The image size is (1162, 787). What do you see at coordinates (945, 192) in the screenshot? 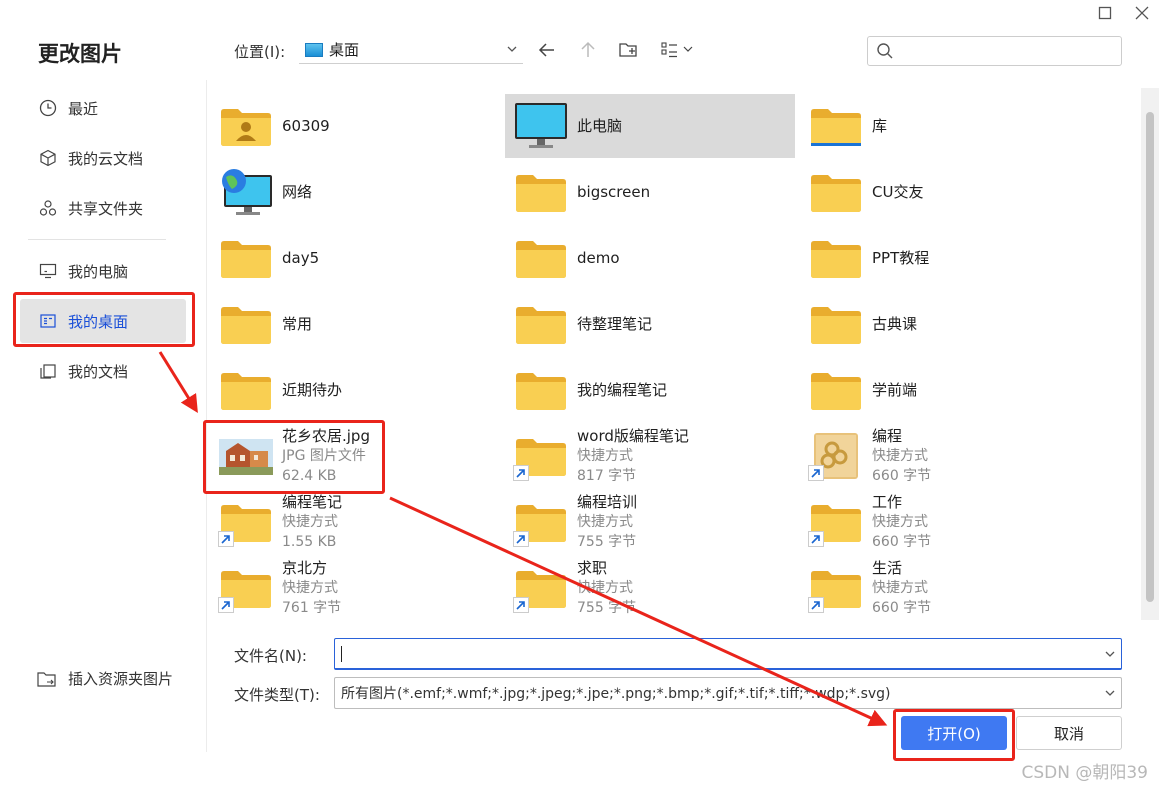
I see `file-item: CU交友` at bounding box center [945, 192].